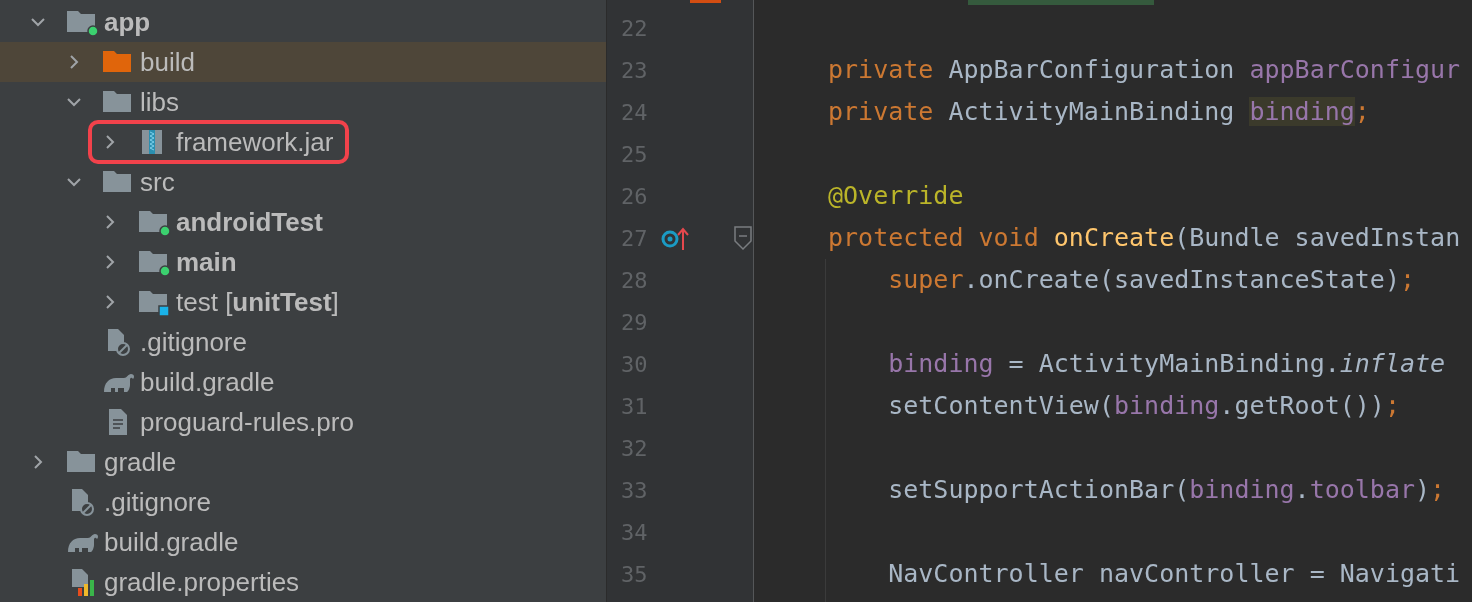 The image size is (1472, 602). I want to click on highlight-frame: framework.jar, so click(219, 142).